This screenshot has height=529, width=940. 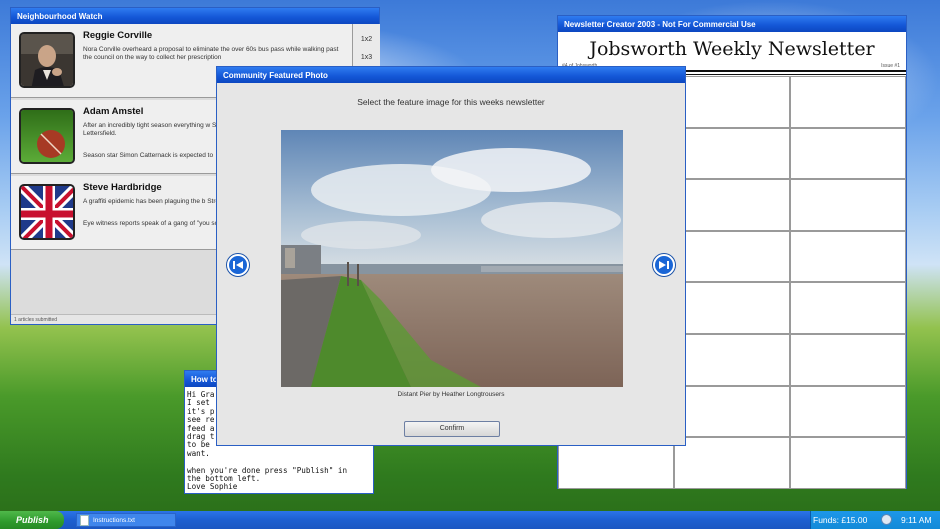 What do you see at coordinates (732, 49) in the screenshot?
I see `newsletter-masthead: Jobsworth Weekly Newsletter` at bounding box center [732, 49].